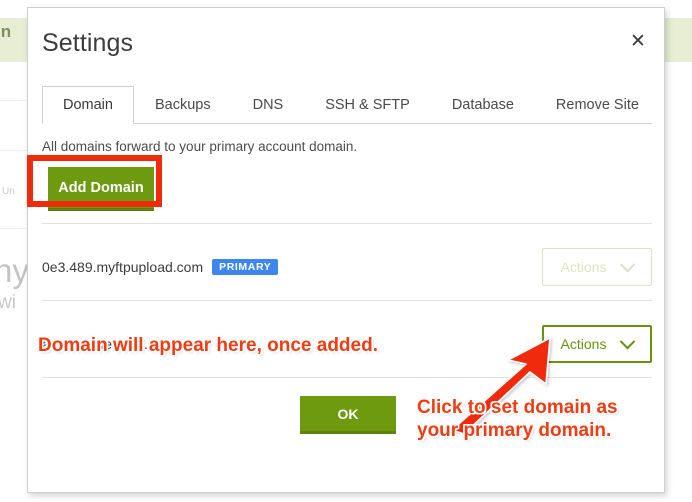 This screenshot has height=502, width=692. I want to click on add-domain-button: Add Domain, so click(101, 189).